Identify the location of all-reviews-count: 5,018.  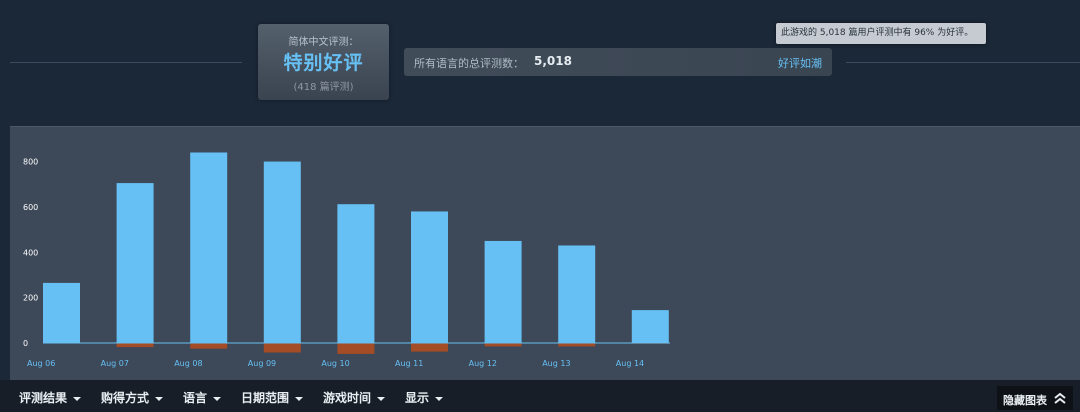
(553, 61).